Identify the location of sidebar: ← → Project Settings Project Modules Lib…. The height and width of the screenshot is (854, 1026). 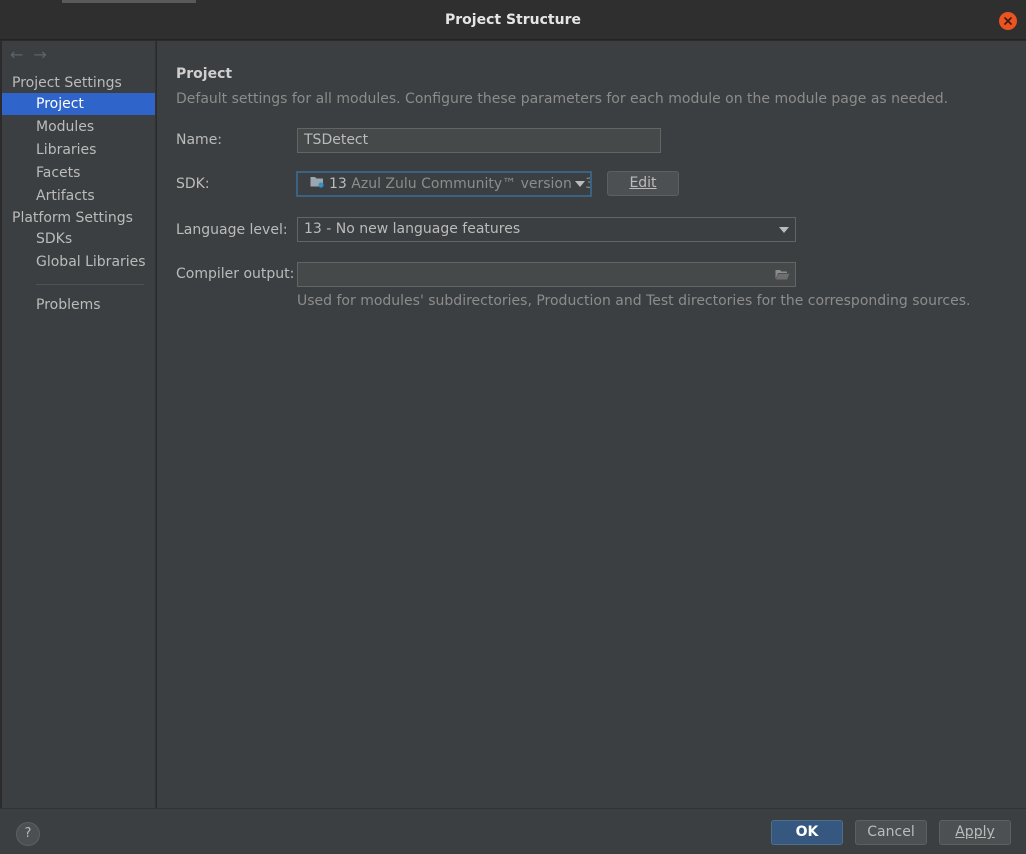
(79, 424).